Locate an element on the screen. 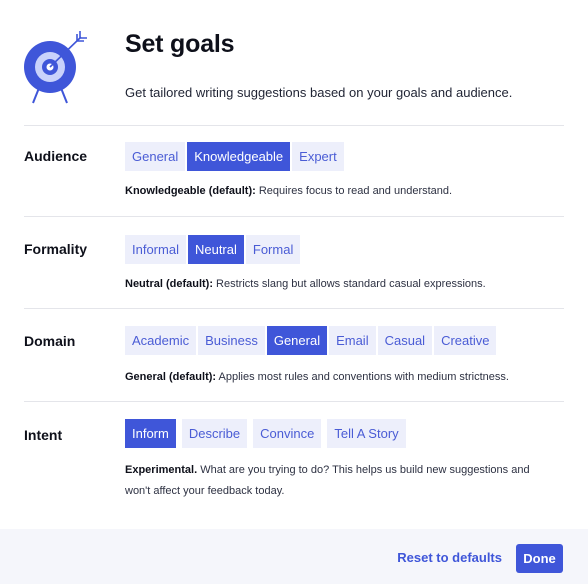  audience-desc-text: Requires focus to read and understand. is located at coordinates (354, 191).